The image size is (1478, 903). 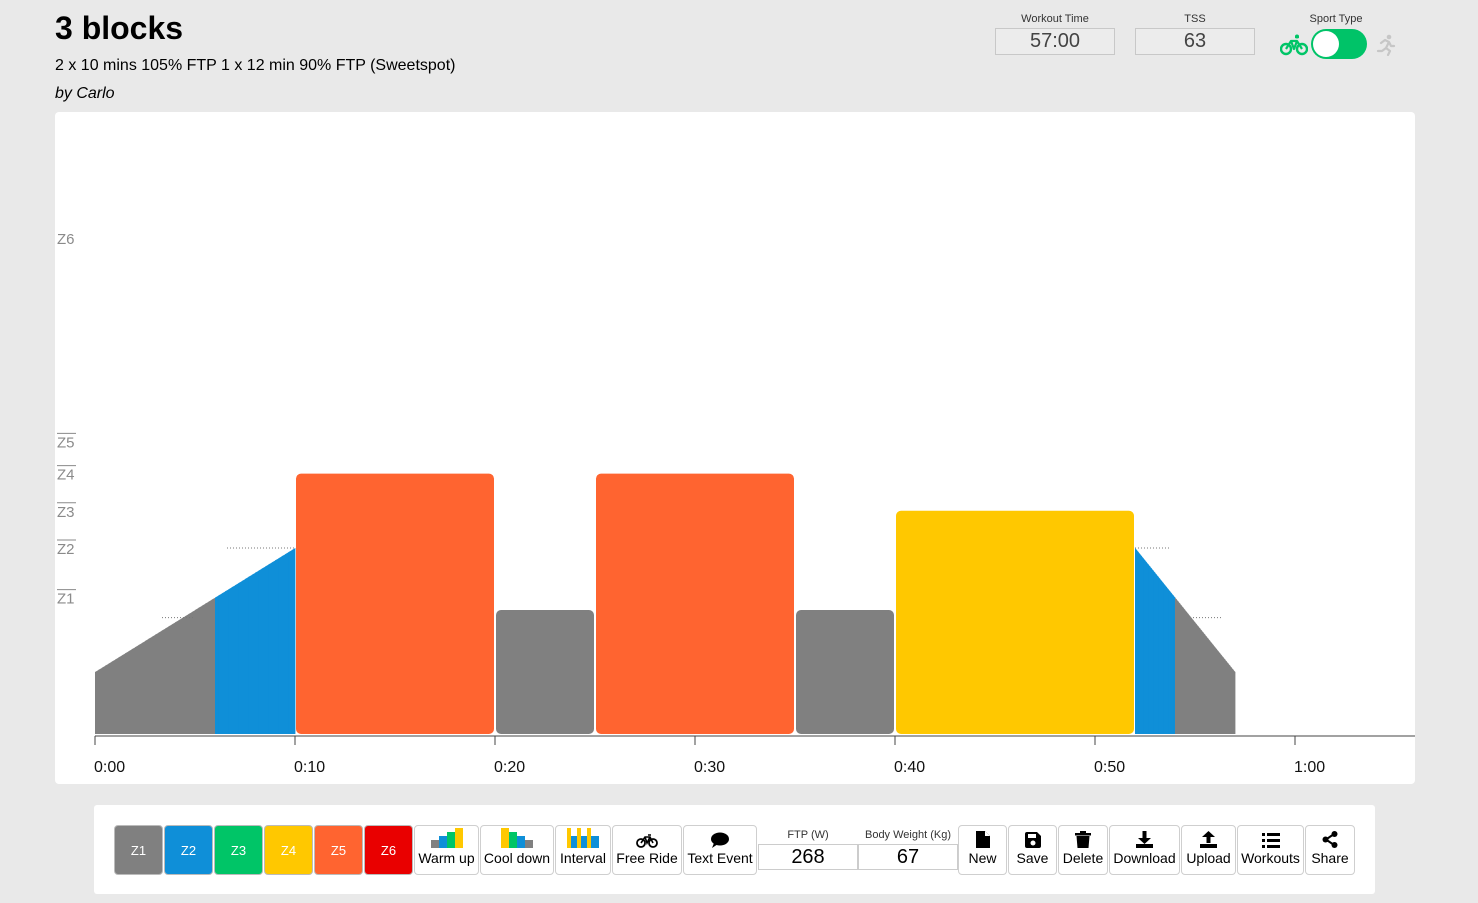 I want to click on list-icon, so click(x=1270, y=840).